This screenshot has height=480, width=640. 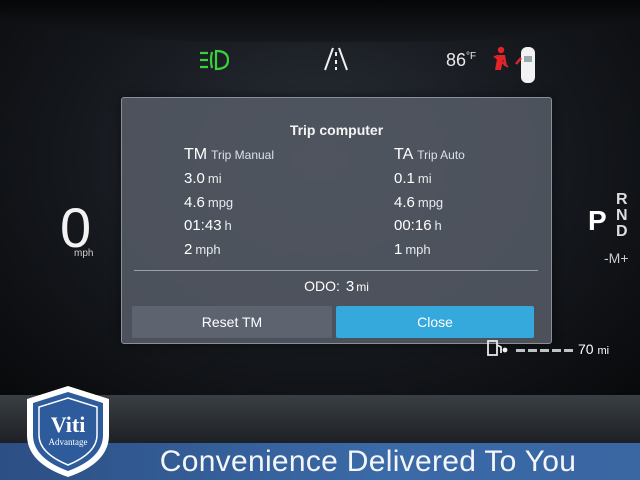 I want to click on odometer-label: ODO:, so click(x=322, y=286).